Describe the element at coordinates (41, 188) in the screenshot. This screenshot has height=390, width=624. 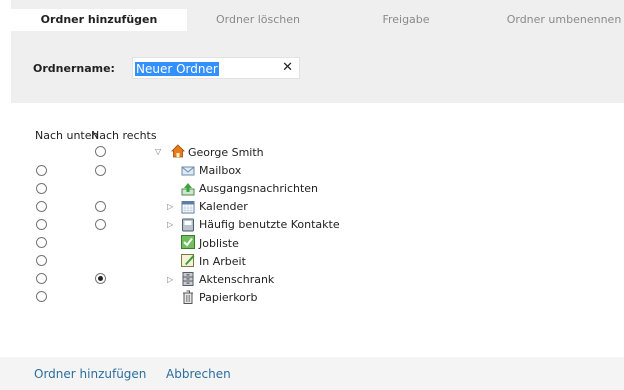
I see `radio-down-outbox` at that location.